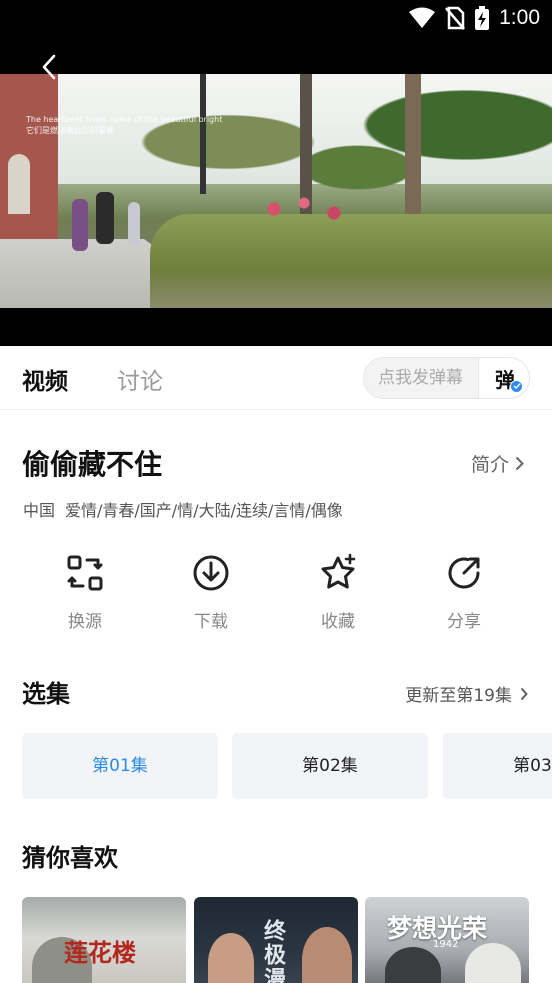 The image size is (552, 983). I want to click on back-button, so click(49, 67).